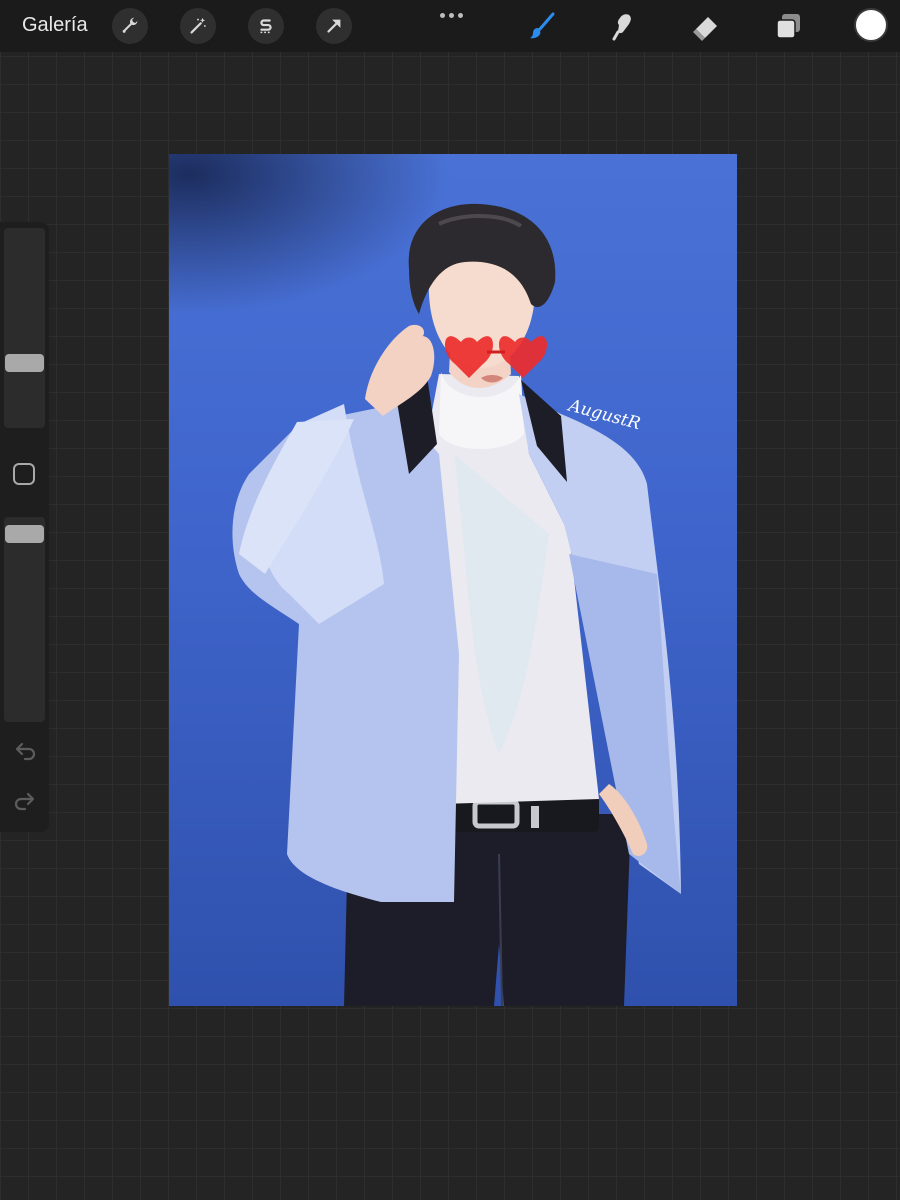 This screenshot has width=900, height=1200. I want to click on smudge-tool-button, so click(624, 26).